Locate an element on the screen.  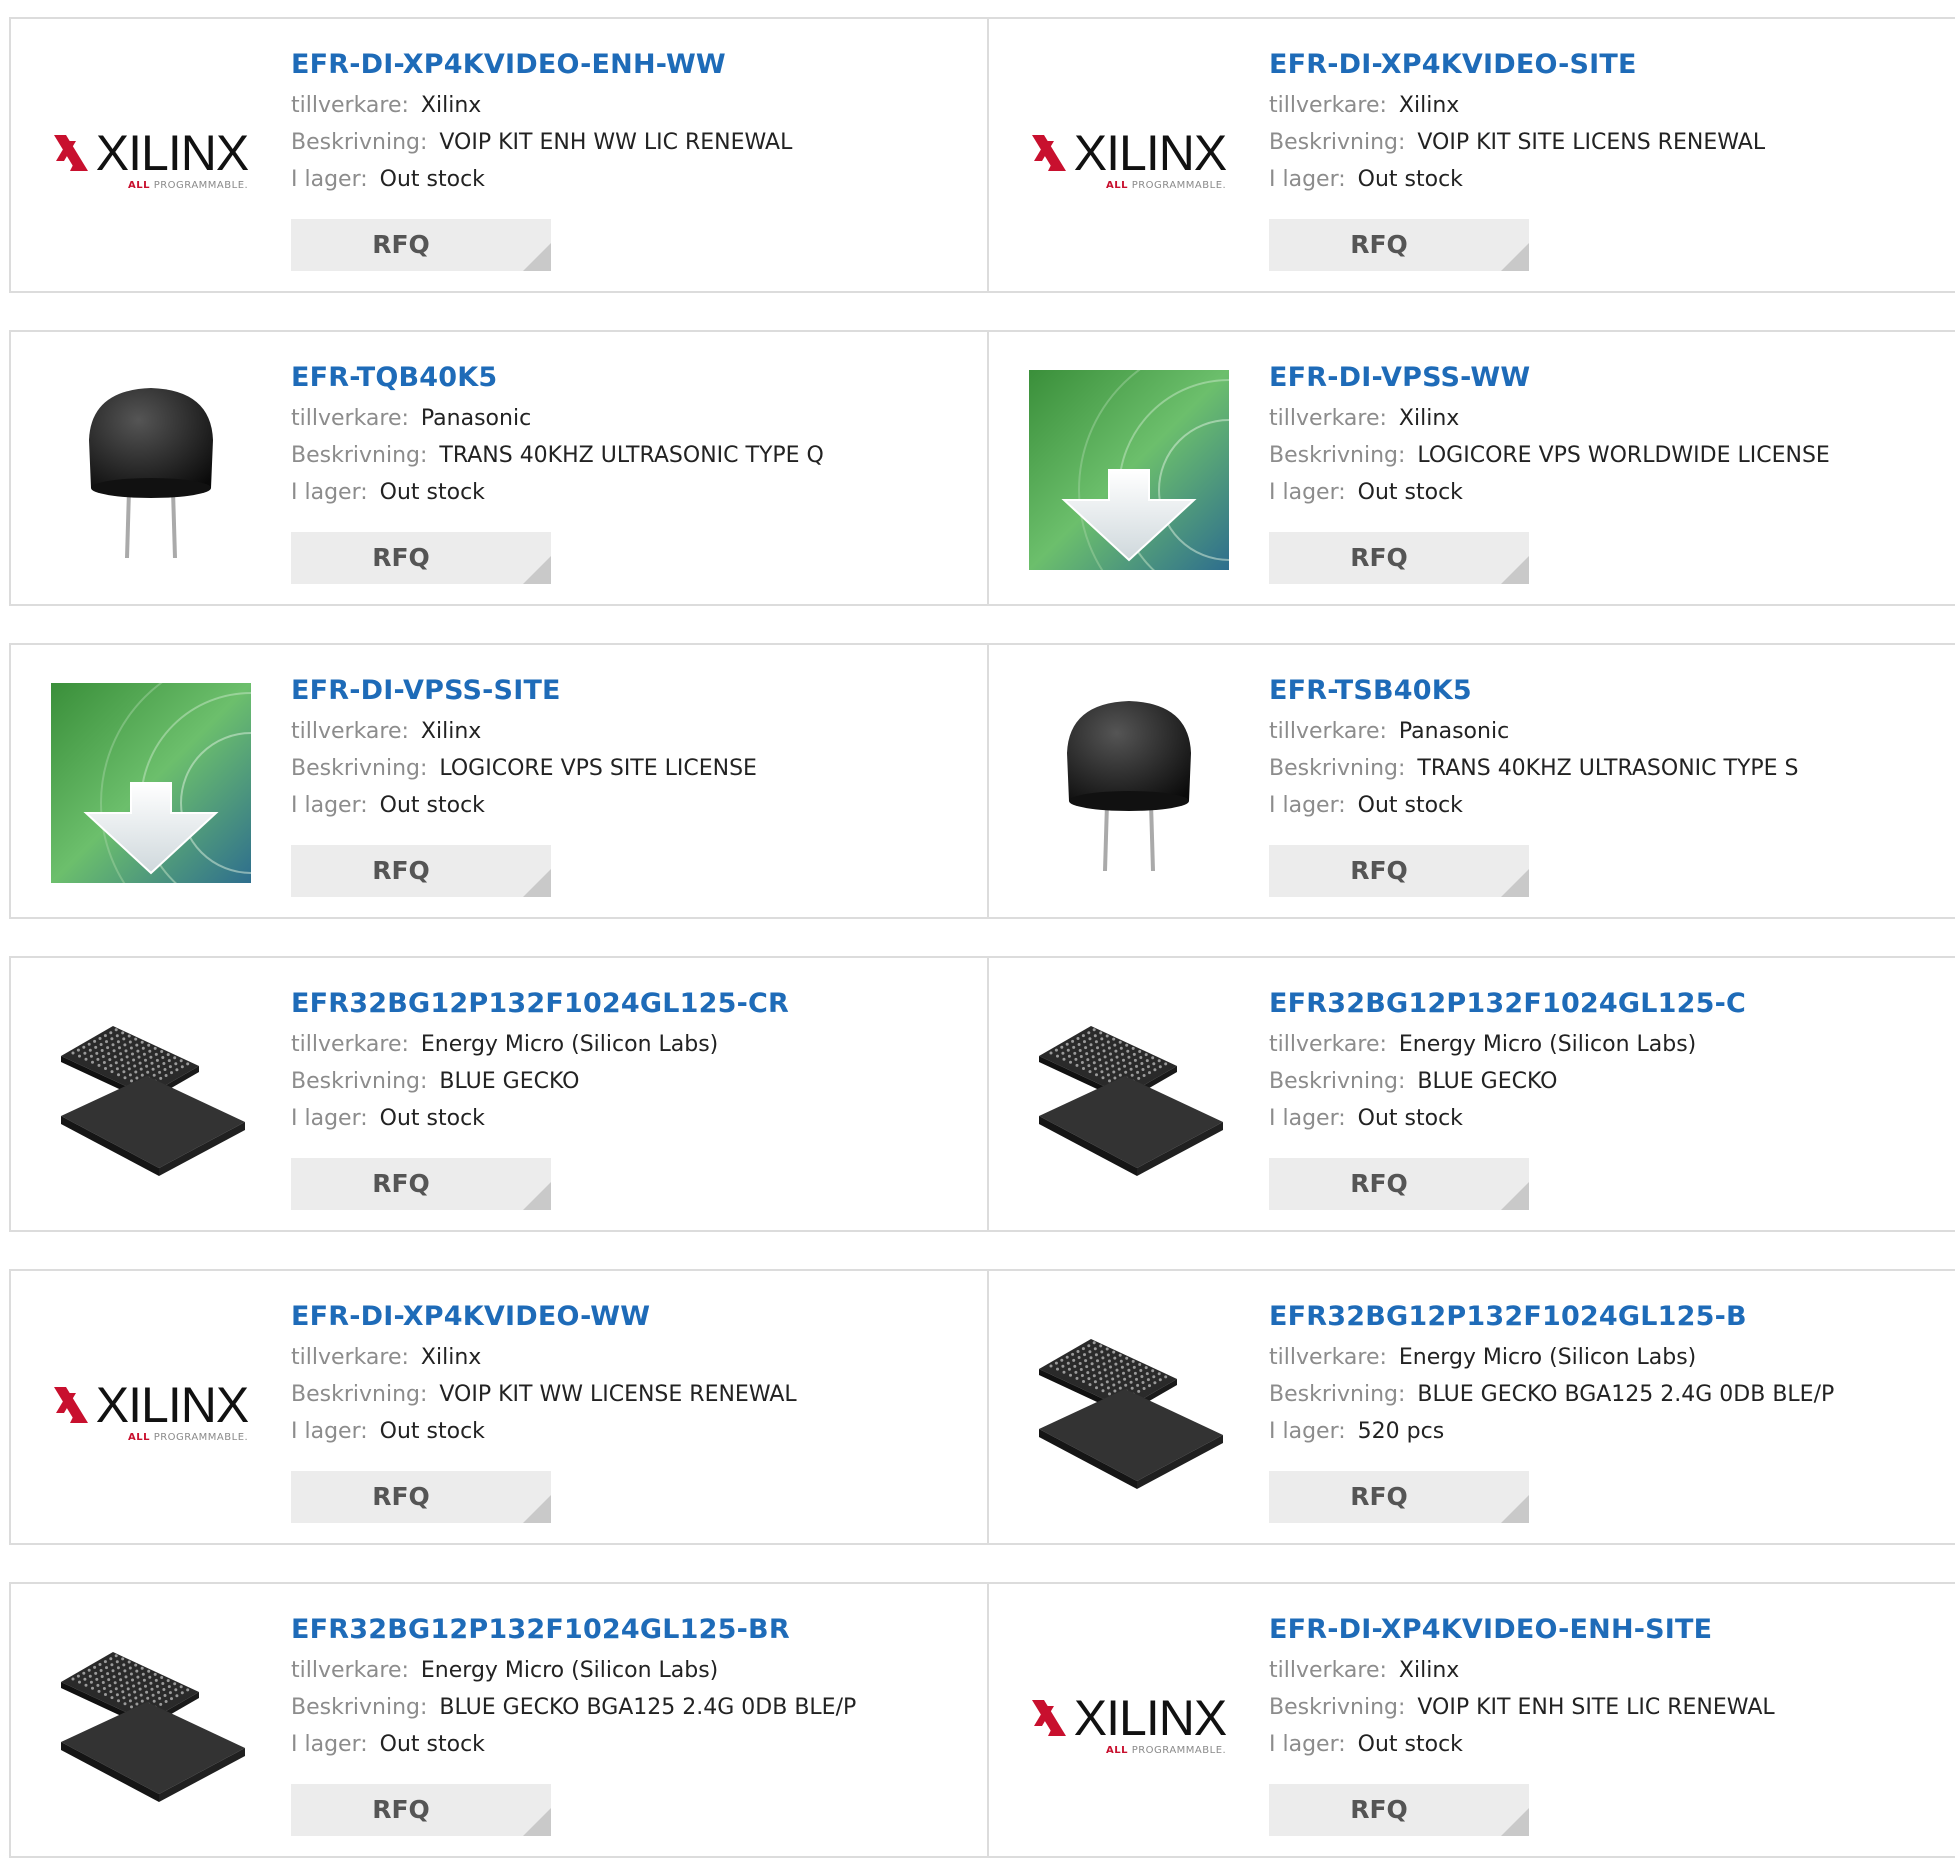
product-title-link: EFR32BG12P132F1024GL125-BR is located at coordinates (573, 1633).